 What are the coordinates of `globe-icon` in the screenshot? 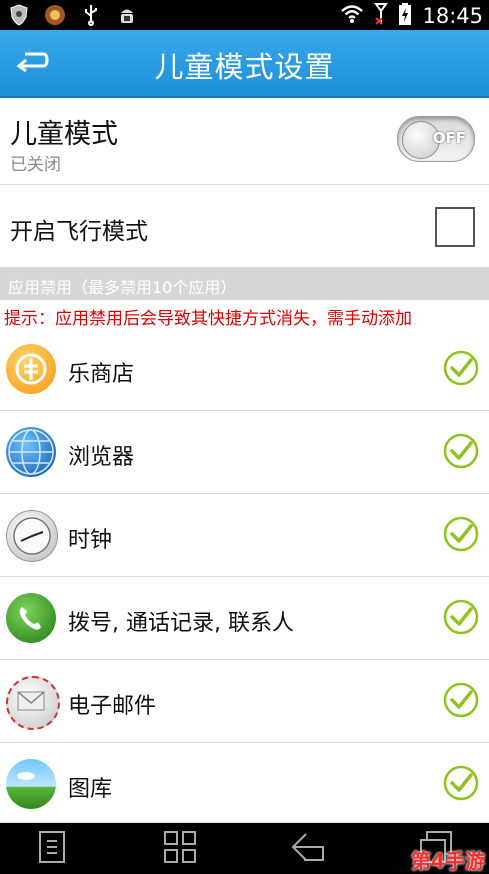 It's located at (31, 452).